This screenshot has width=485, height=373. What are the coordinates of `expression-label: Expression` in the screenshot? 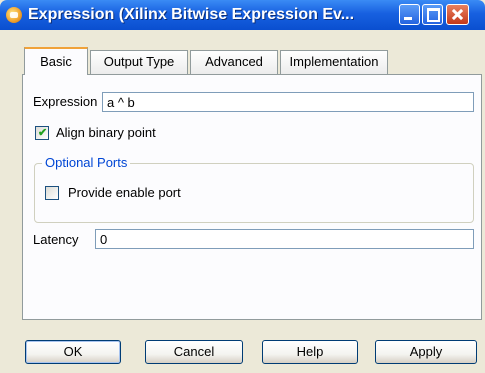 It's located at (65, 101).